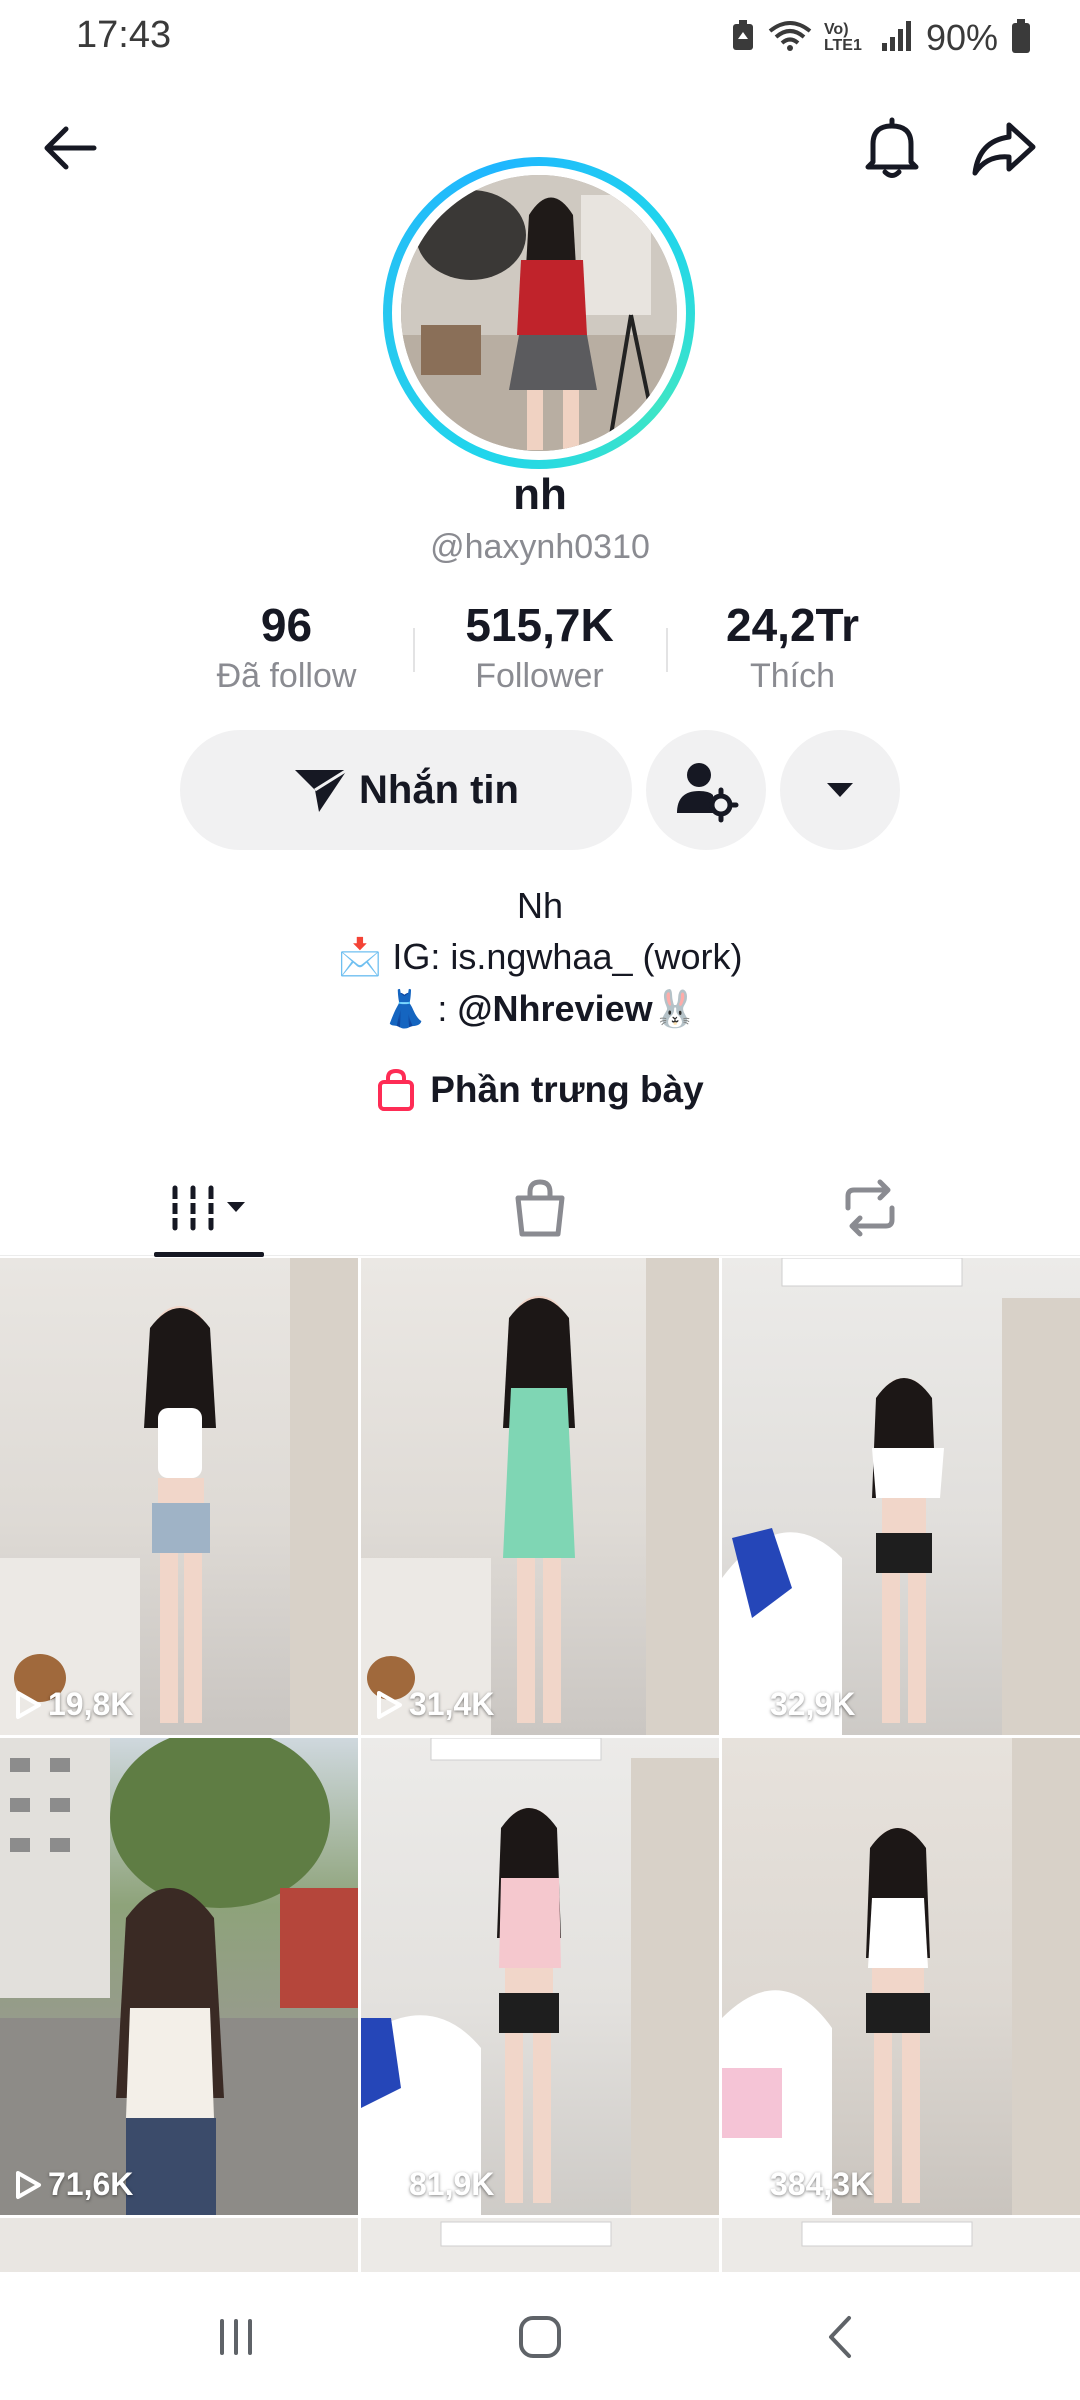 This screenshot has width=1080, height=2400. I want to click on video-thumbnail: 31,4K, so click(540, 1496).